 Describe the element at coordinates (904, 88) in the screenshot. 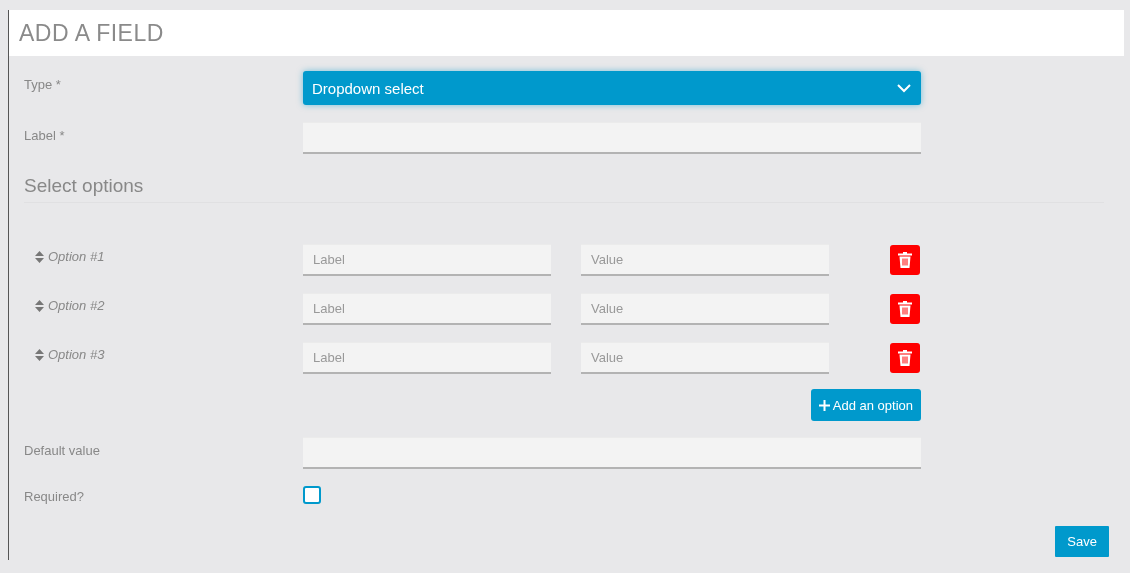

I see `chevron-down-icon` at that location.